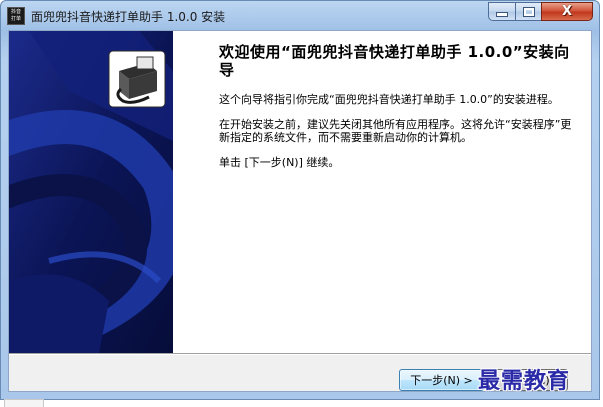 The width and height of the screenshot is (603, 407). I want to click on maximize-icon, so click(528, 11).